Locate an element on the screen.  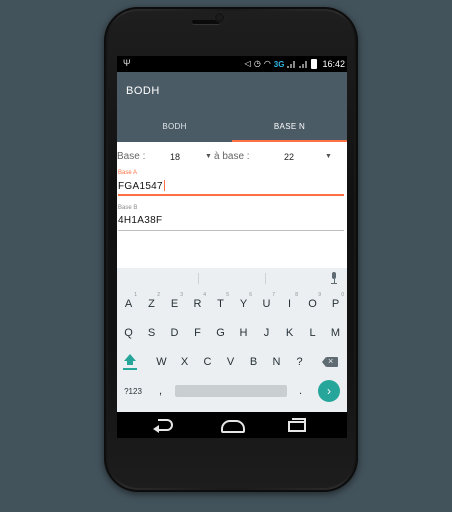
battery-icon is located at coordinates (314, 64).